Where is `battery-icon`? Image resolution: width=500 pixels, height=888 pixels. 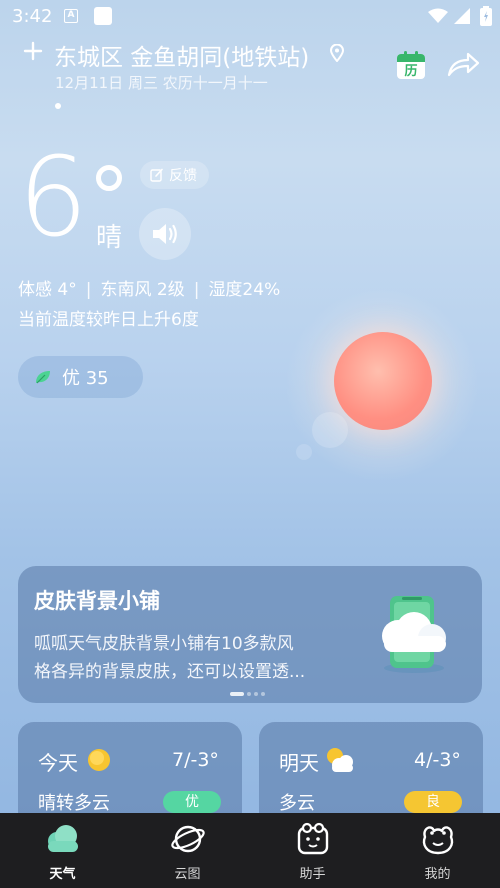
battery-icon is located at coordinates (486, 16).